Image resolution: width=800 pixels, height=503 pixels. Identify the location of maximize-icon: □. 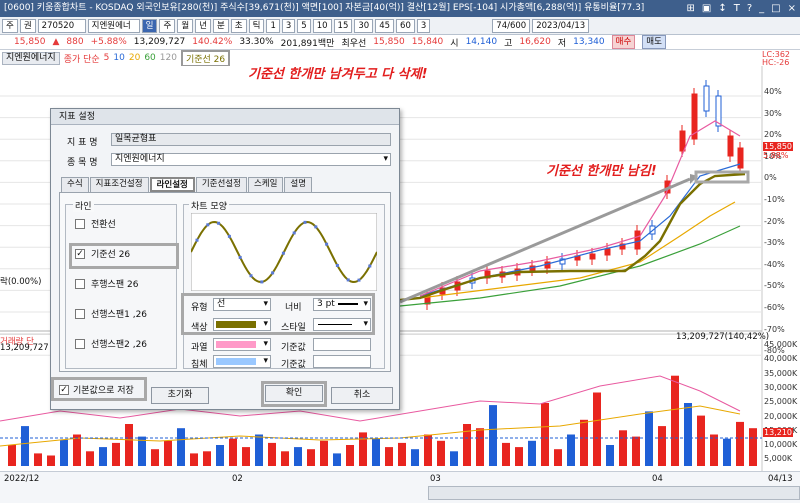
(775, 8).